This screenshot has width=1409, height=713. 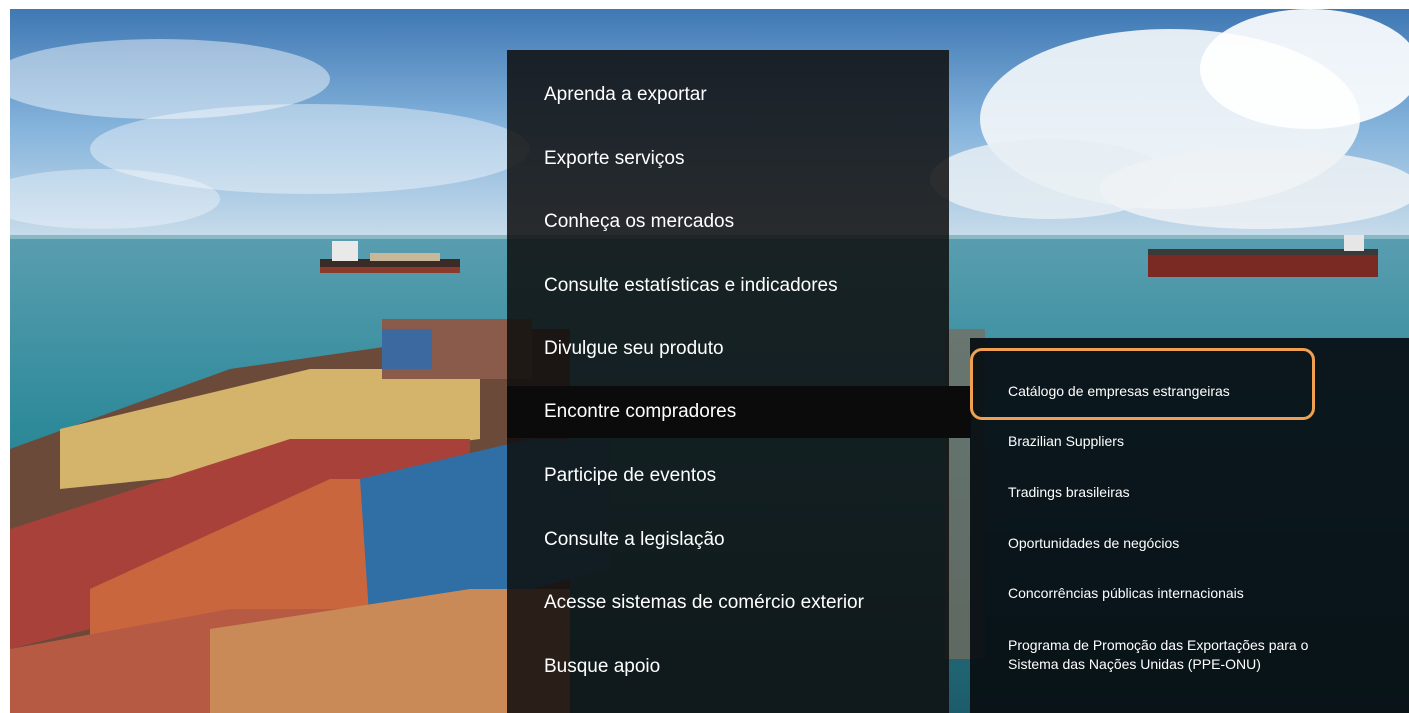 What do you see at coordinates (728, 349) in the screenshot?
I see `menu-item-divulgue-seu-produto: Divulgue seu produto` at bounding box center [728, 349].